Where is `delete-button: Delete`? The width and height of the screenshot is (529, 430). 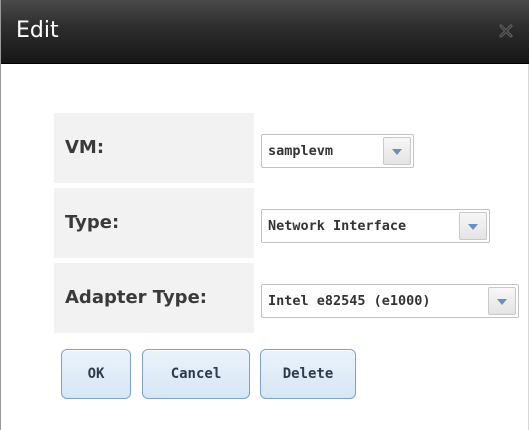
delete-button: Delete is located at coordinates (308, 374).